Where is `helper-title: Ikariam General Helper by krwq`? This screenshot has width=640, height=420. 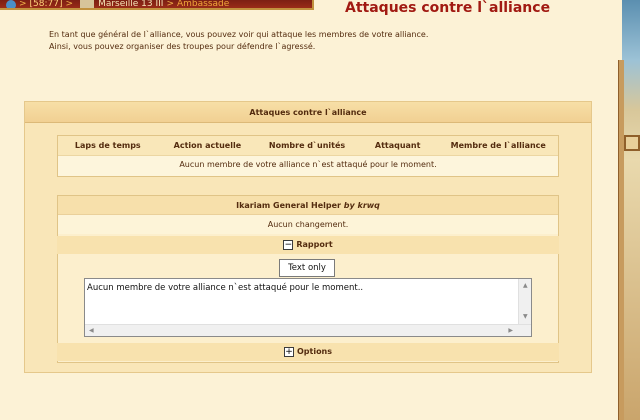
helper-title: Ikariam General Helper by krwq is located at coordinates (308, 205).